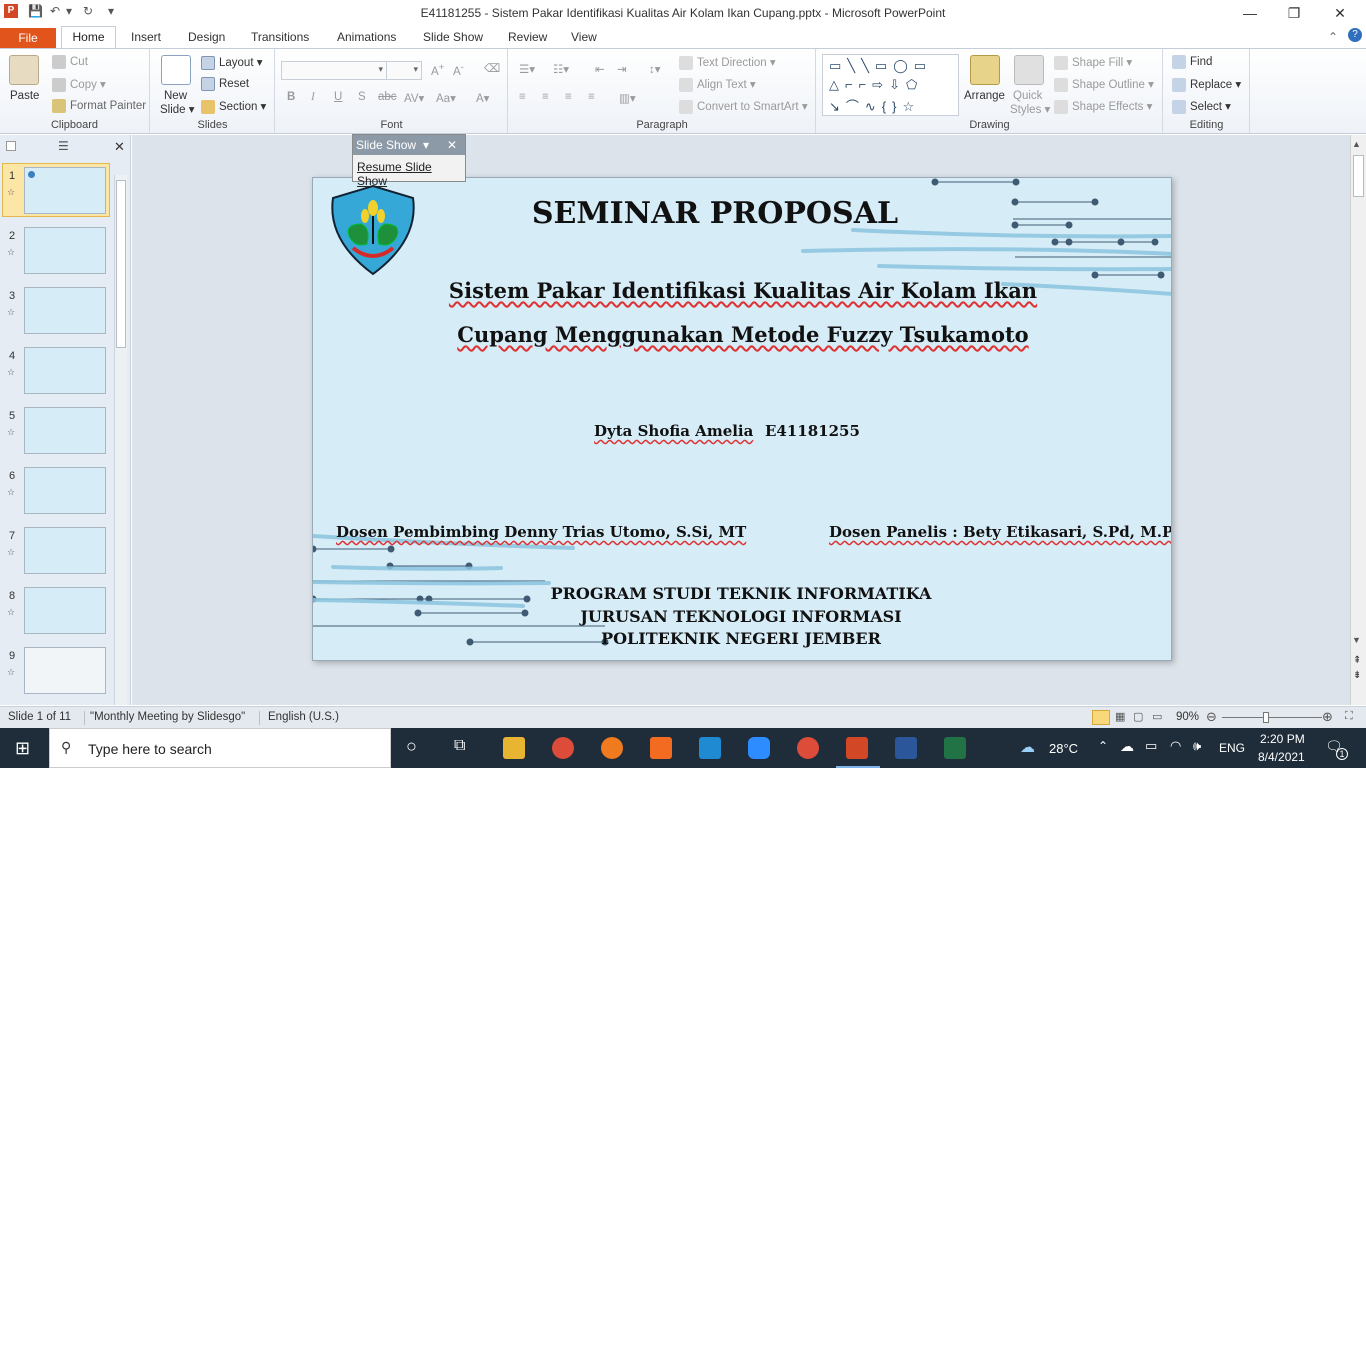  What do you see at coordinates (1358, 420) in the screenshot?
I see `editor-scrollbar: ▲ ▼ ⇞ ⇟` at bounding box center [1358, 420].